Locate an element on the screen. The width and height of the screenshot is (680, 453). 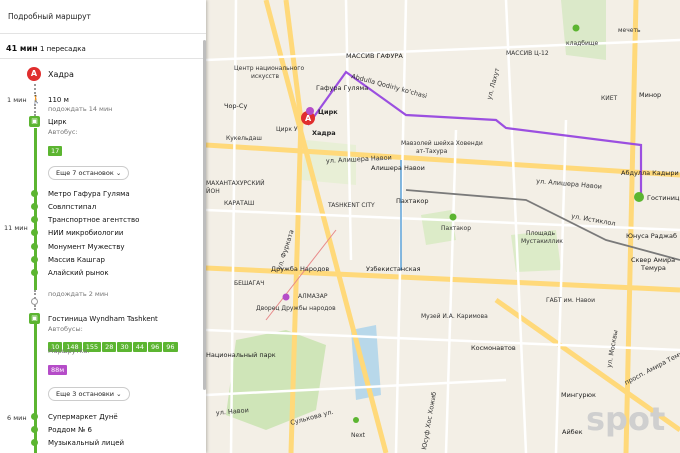
walk-icon: 🚶 is located at coordinates (36, 99).